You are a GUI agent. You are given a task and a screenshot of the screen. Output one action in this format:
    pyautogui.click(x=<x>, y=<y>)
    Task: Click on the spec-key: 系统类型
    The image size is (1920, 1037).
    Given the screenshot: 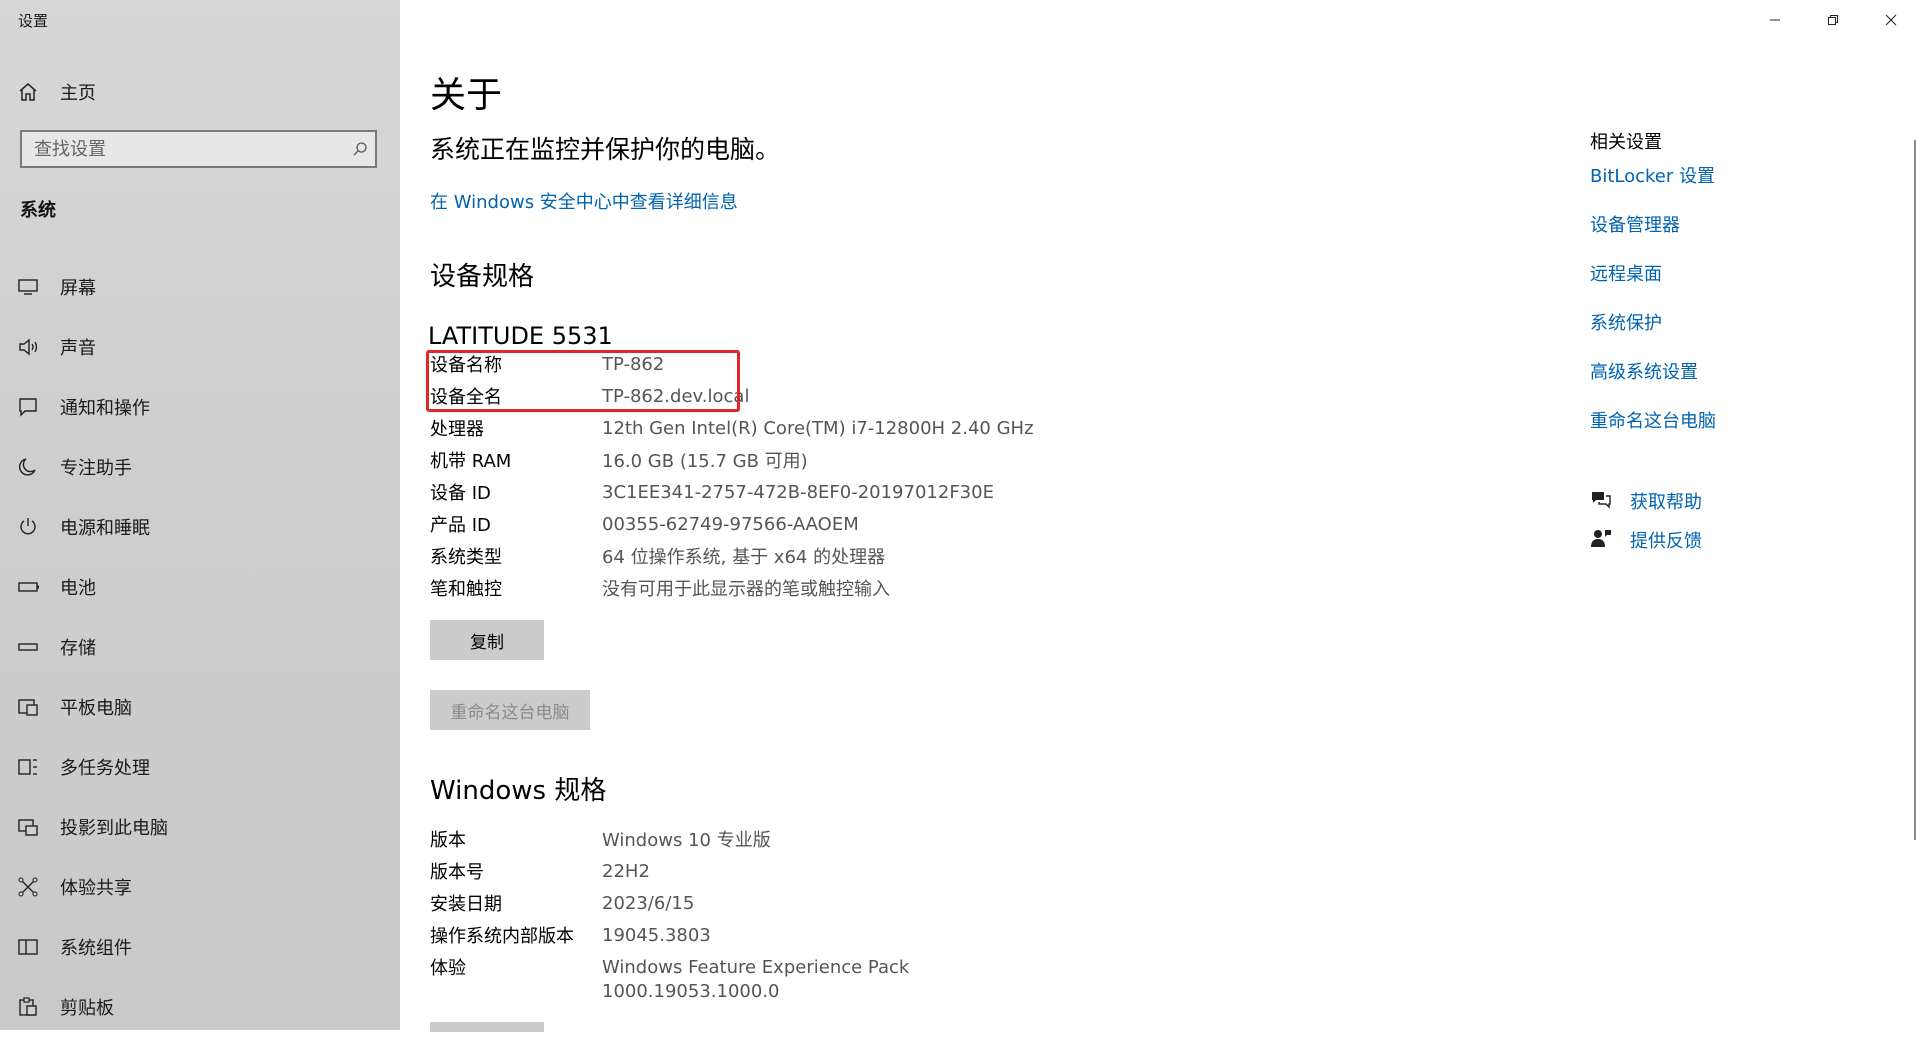 What is the action you would take?
    pyautogui.click(x=466, y=557)
    